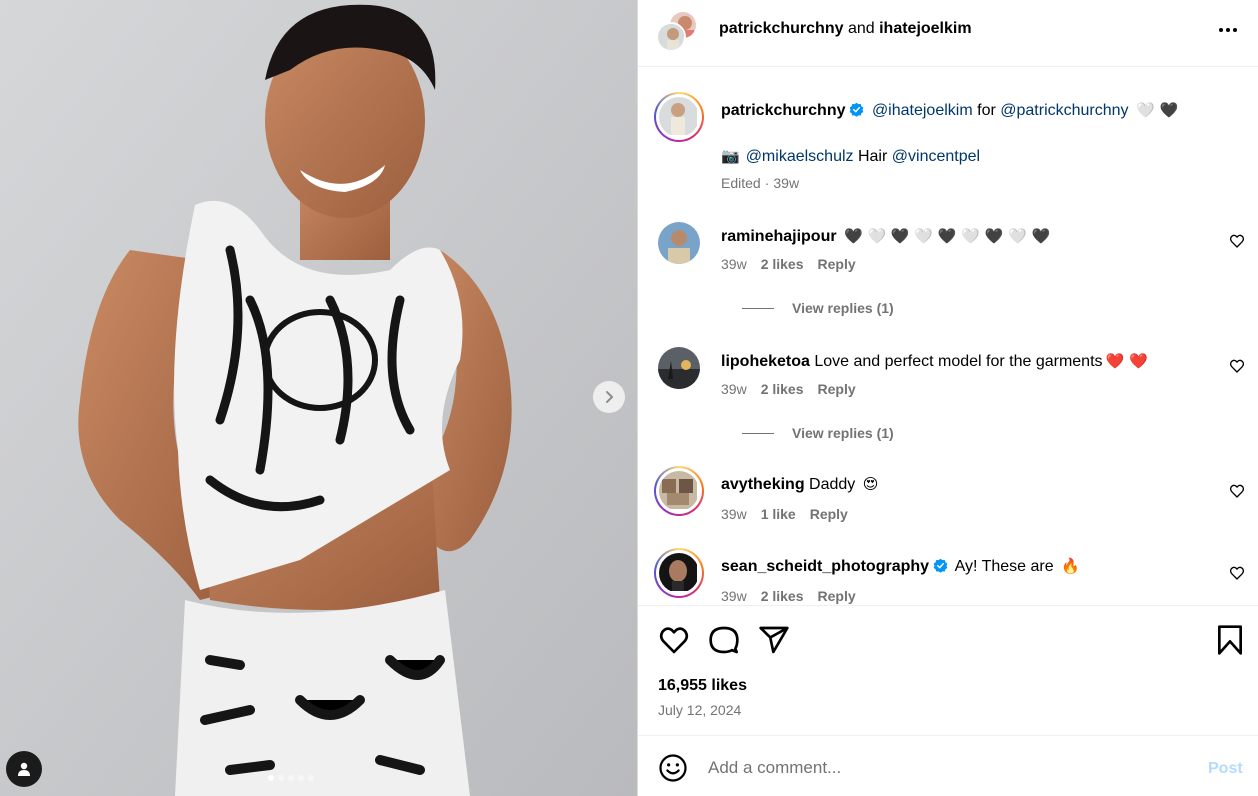  What do you see at coordinates (763, 484) in the screenshot?
I see `comment-username: avytheking` at bounding box center [763, 484].